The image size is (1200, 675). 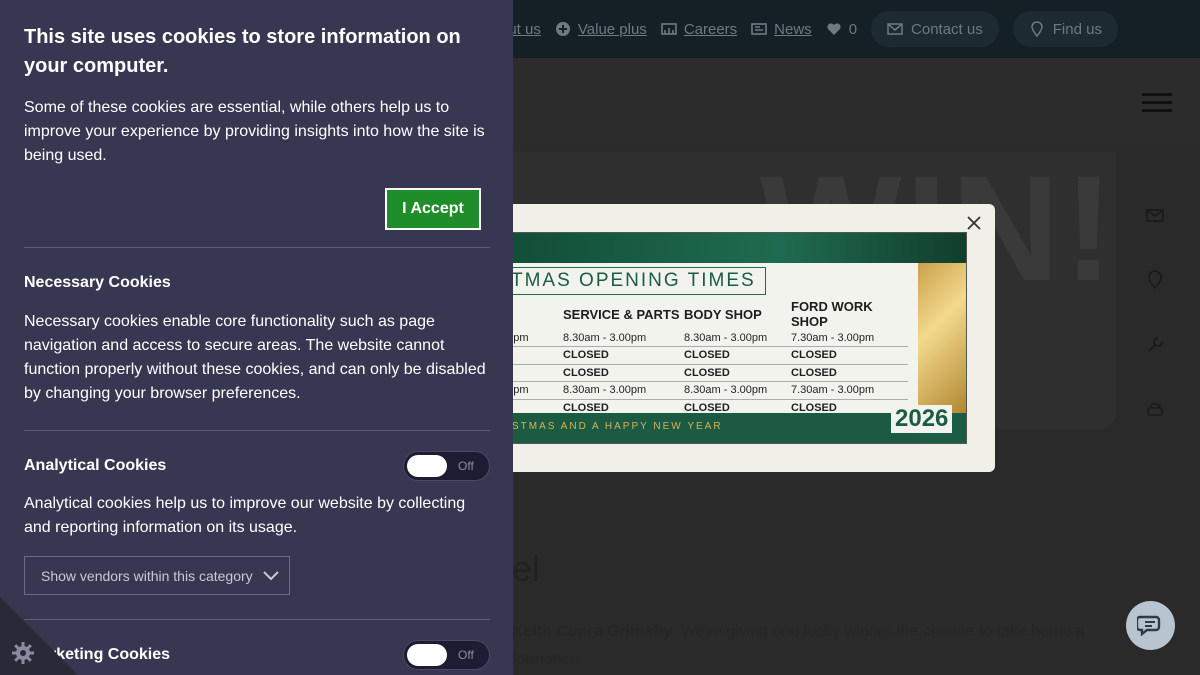 I want to click on nav-news: News, so click(x=781, y=29).